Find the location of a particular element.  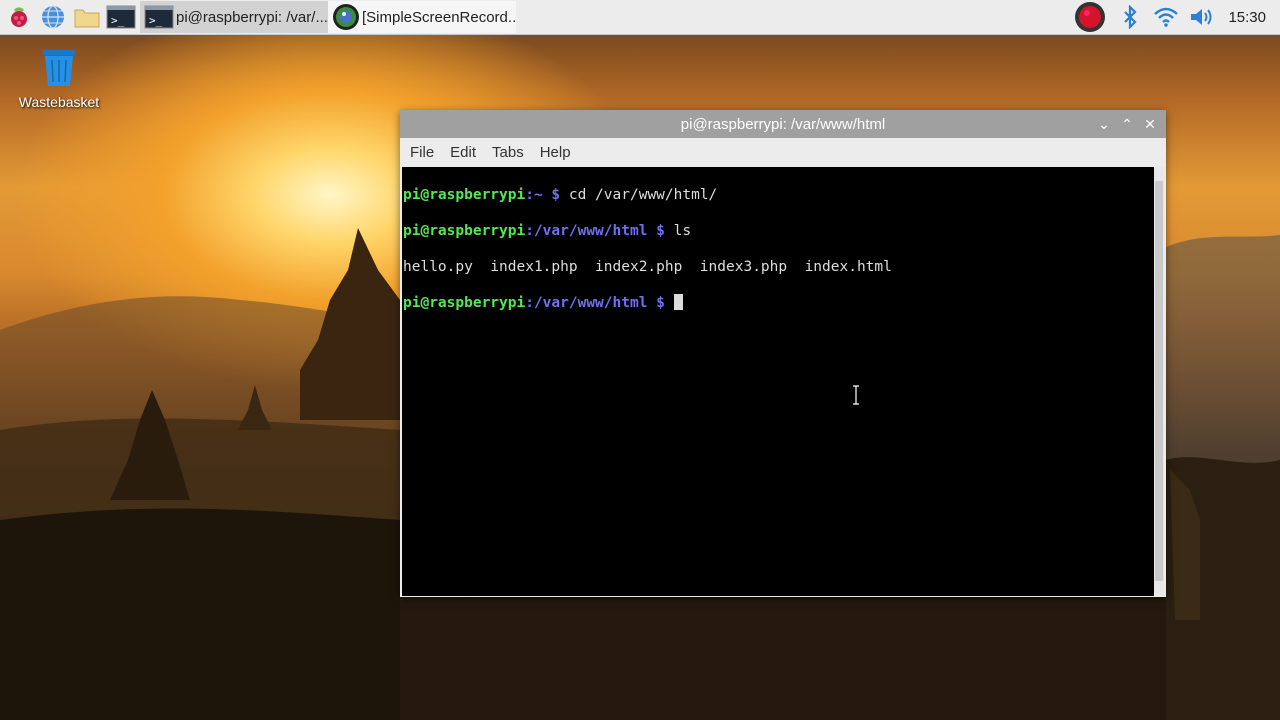

terminal-line: pi@raspberrypi:~ $ cd /var/www/html/ is located at coordinates (778, 195).